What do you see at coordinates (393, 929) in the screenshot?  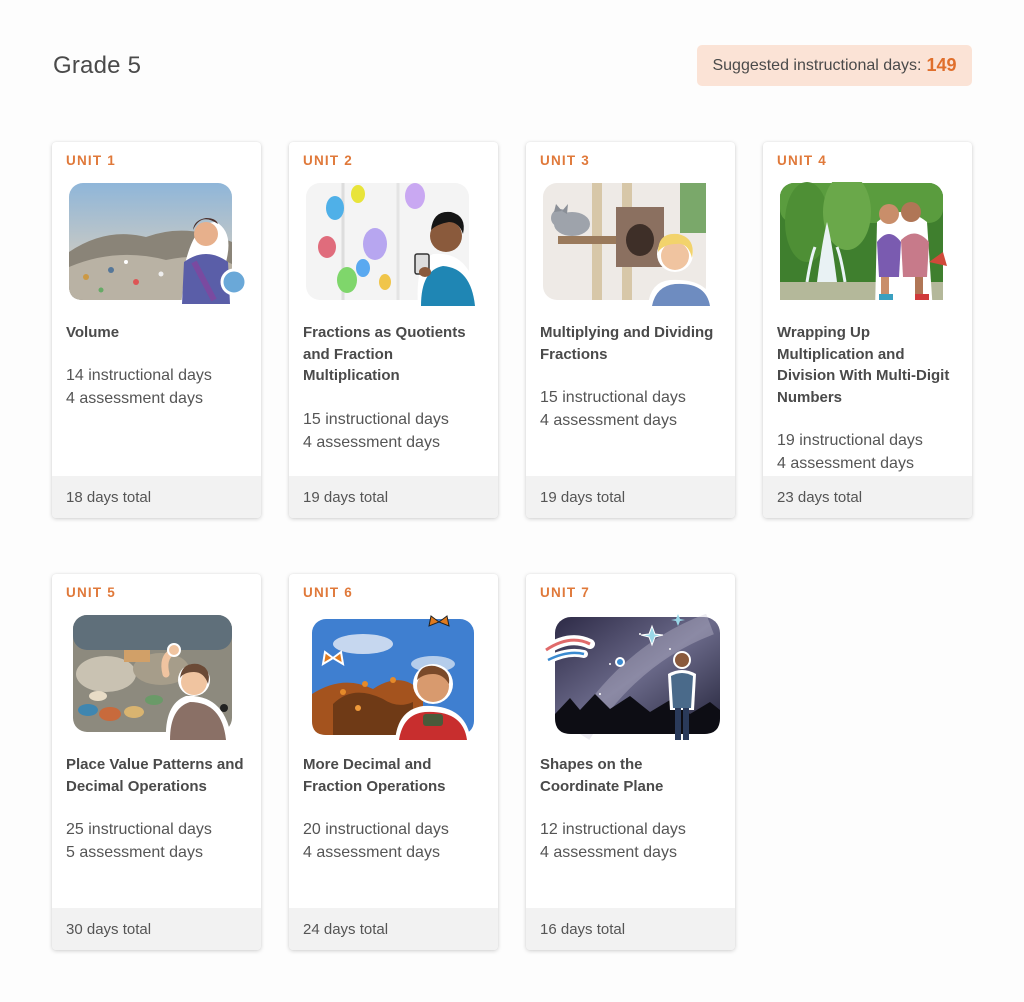 I see `days-total: 24 days total` at bounding box center [393, 929].